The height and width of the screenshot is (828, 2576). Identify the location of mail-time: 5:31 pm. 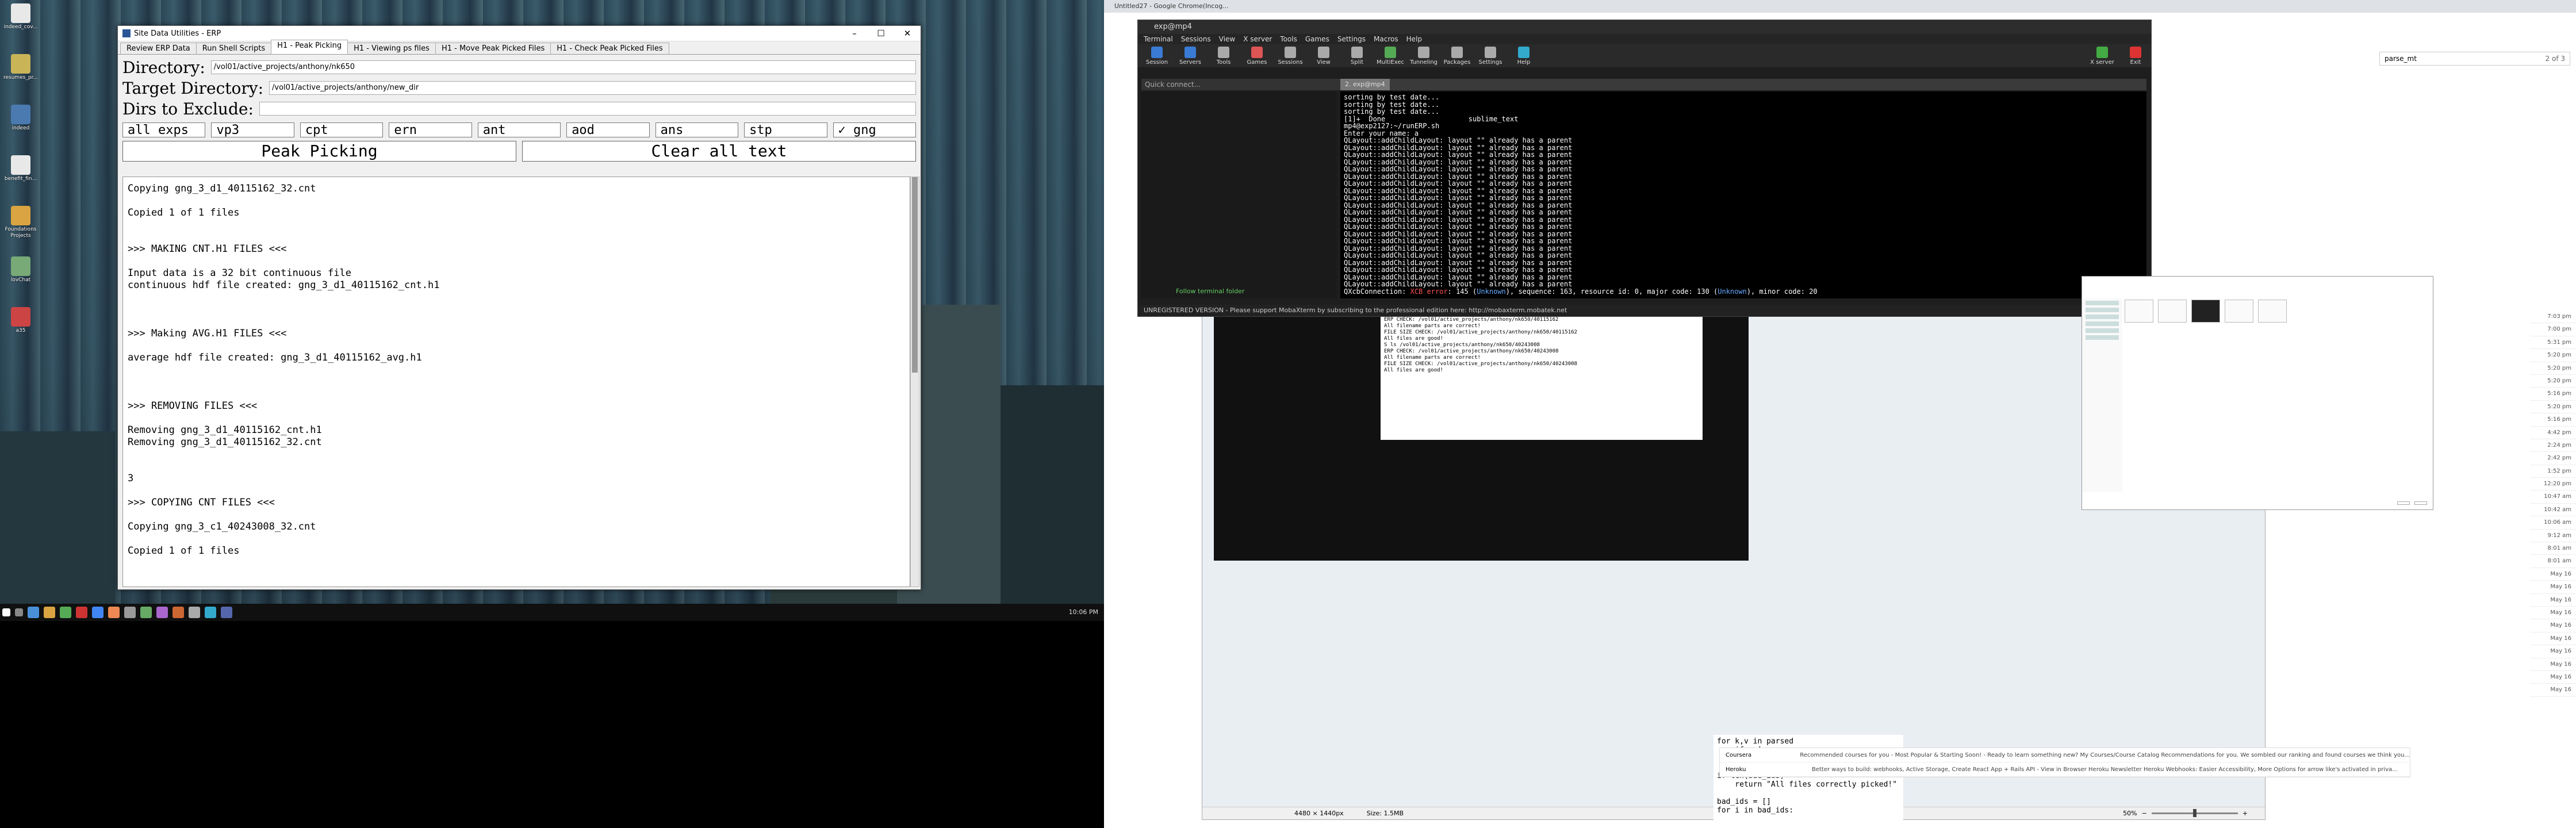
(2553, 343).